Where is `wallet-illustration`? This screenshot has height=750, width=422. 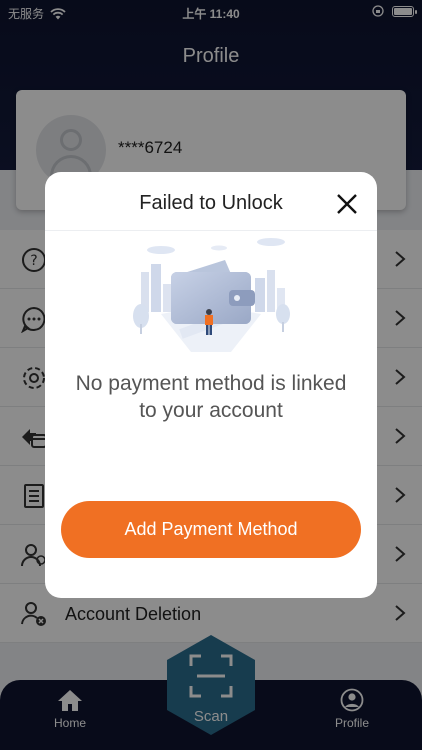
wallet-illustration is located at coordinates (211, 294).